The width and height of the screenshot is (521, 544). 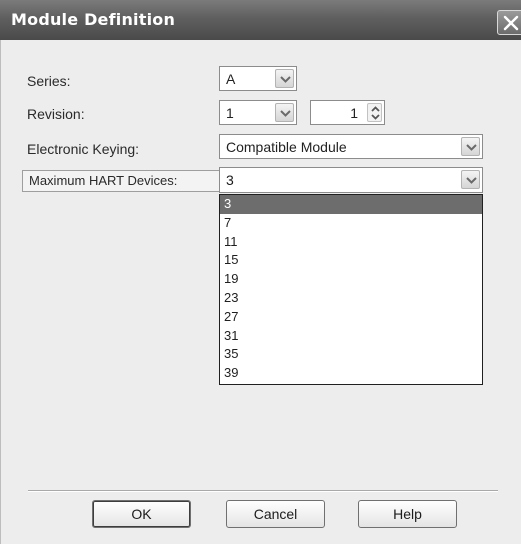 What do you see at coordinates (347, 112) in the screenshot?
I see `revision-minor-spinner: 1` at bounding box center [347, 112].